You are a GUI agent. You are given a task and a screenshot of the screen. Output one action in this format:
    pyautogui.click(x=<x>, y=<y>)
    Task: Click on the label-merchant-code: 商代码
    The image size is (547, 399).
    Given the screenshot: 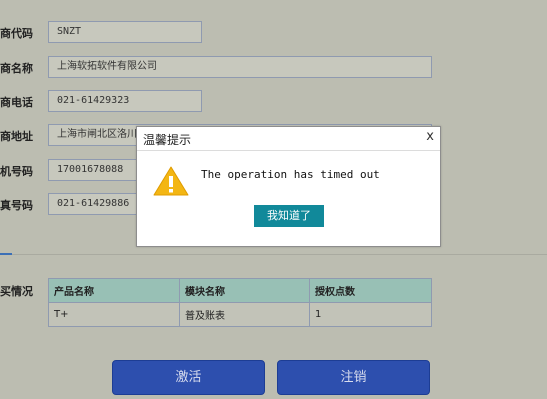 What is the action you would take?
    pyautogui.click(x=16, y=33)
    